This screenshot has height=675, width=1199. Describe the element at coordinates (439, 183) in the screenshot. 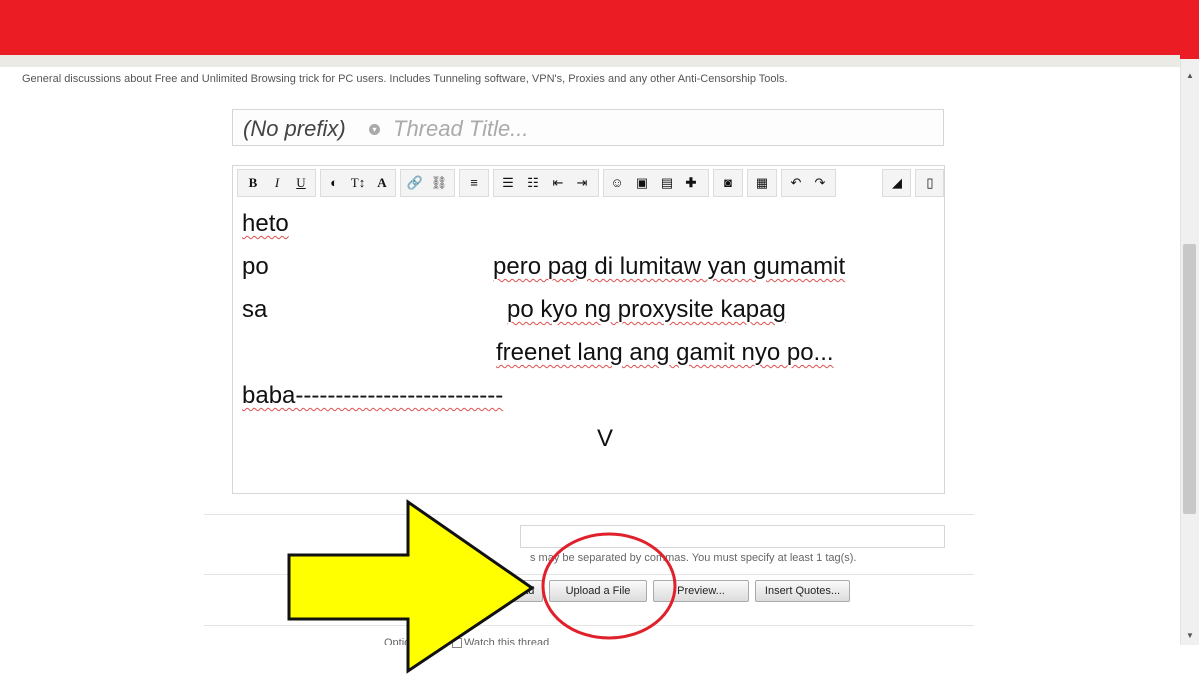

I see `unlink-icon: ⛓` at that location.